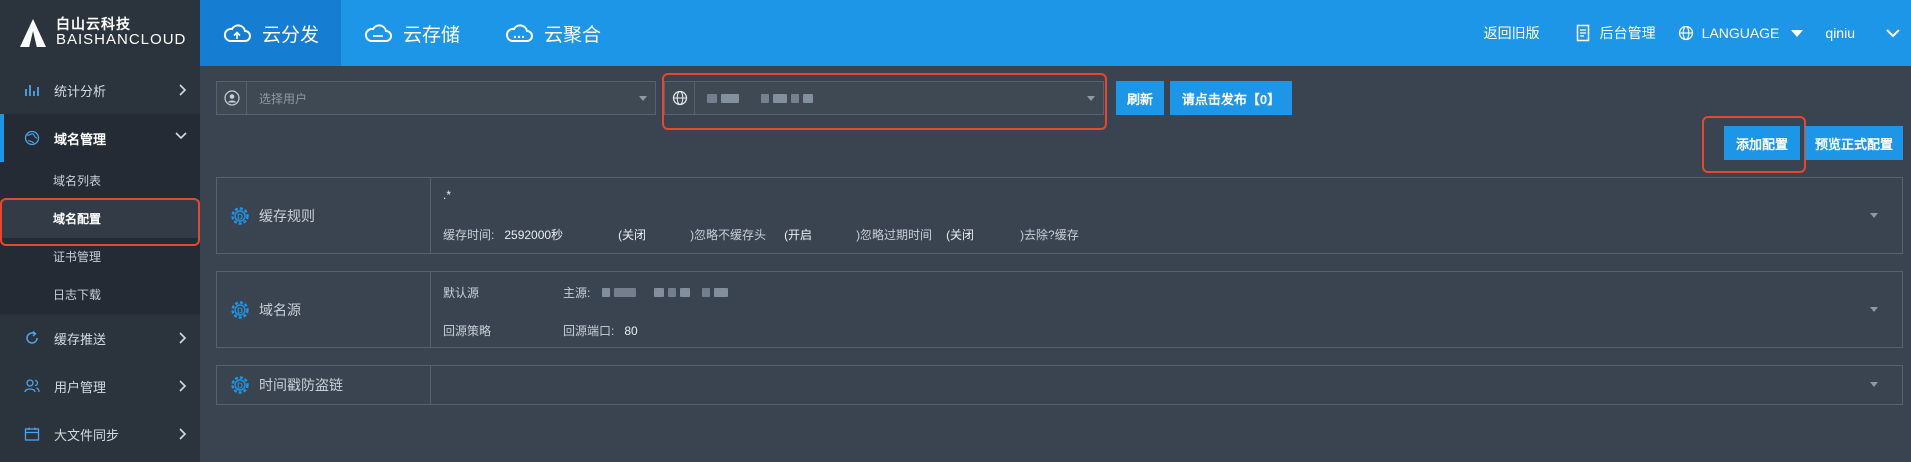  What do you see at coordinates (283, 98) in the screenshot?
I see `user-select-placeholder: 选择用户` at bounding box center [283, 98].